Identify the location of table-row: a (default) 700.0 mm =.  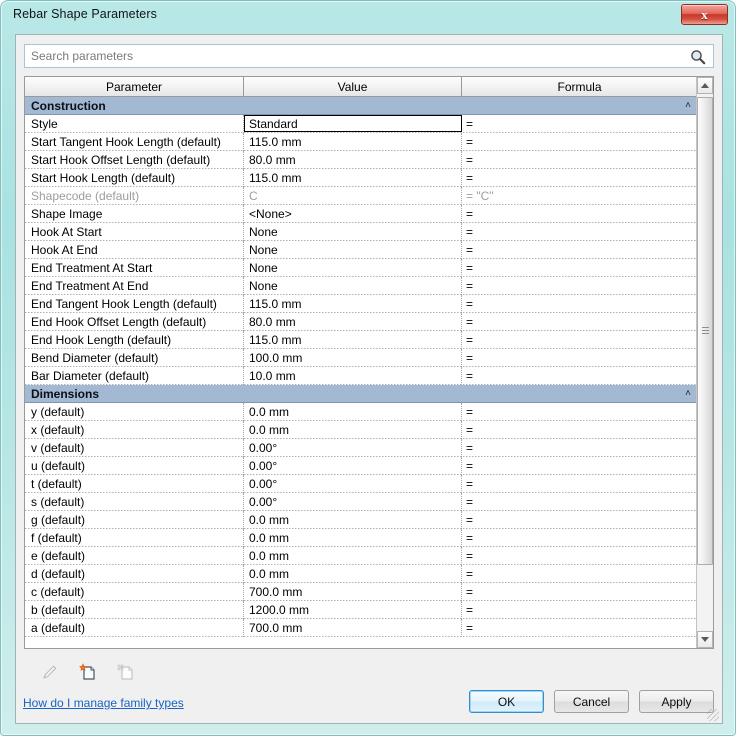
(361, 628).